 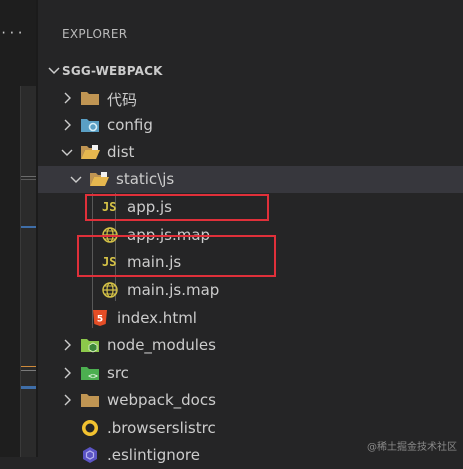 I want to click on watermark: @稀土掘金技术社区, so click(x=412, y=447).